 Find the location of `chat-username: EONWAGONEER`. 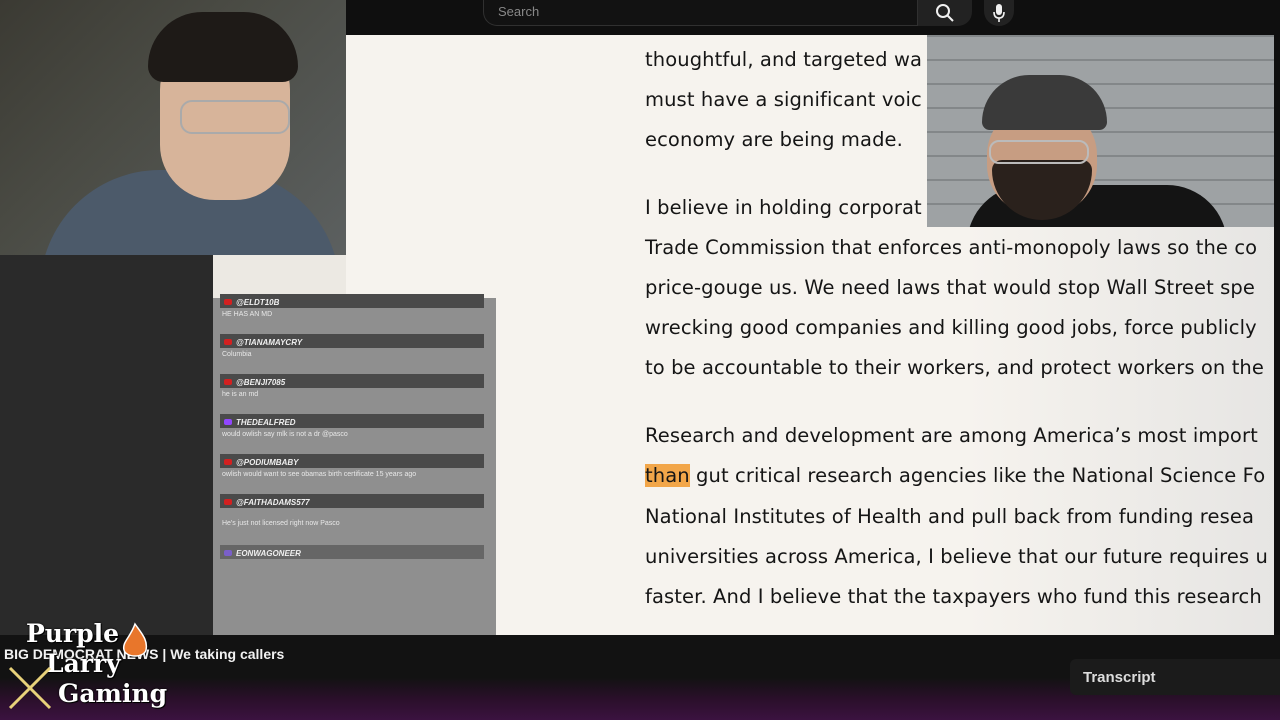

chat-username: EONWAGONEER is located at coordinates (268, 553).